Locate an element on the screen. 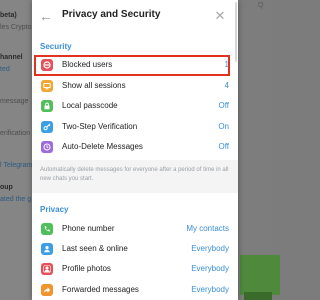 The width and height of the screenshot is (320, 300). row-label: Blocked users is located at coordinates (87, 64).